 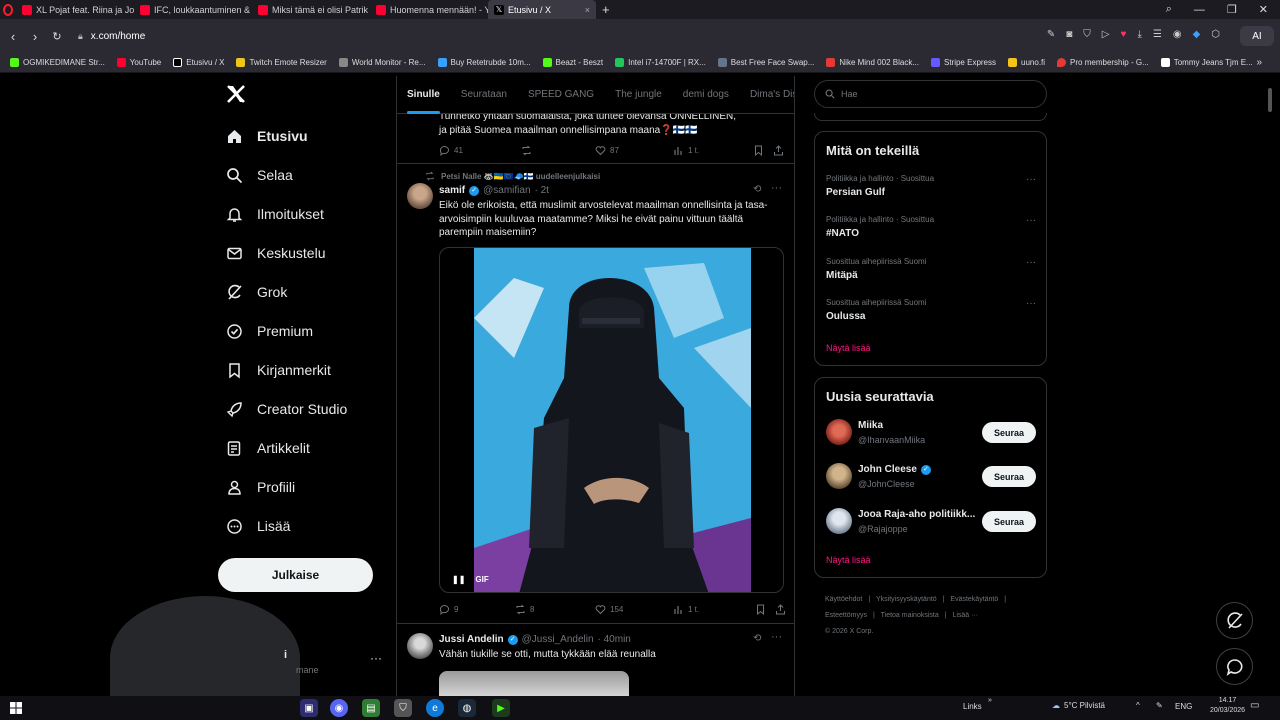 I want to click on search-tabs-icon: ⌕, so click(x=1169, y=9).